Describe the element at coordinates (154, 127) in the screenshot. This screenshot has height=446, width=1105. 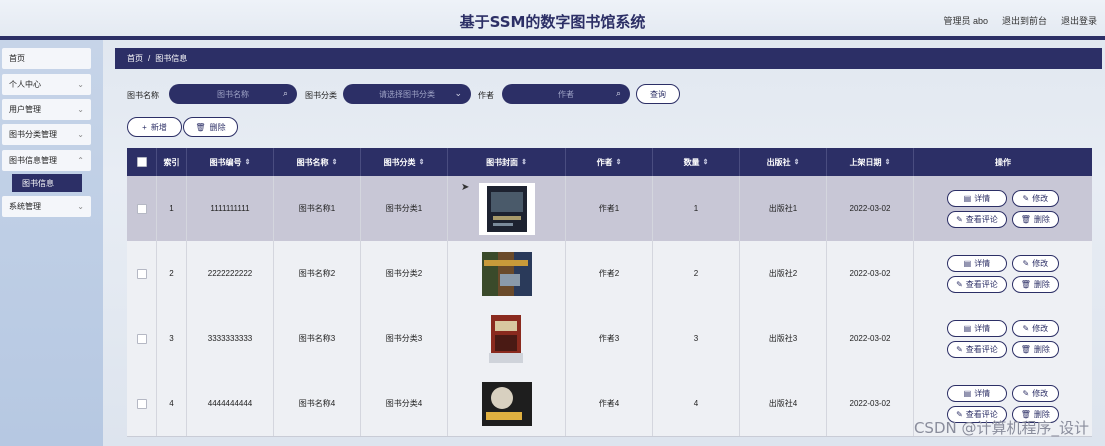
I see `add-button: + 新增` at that location.